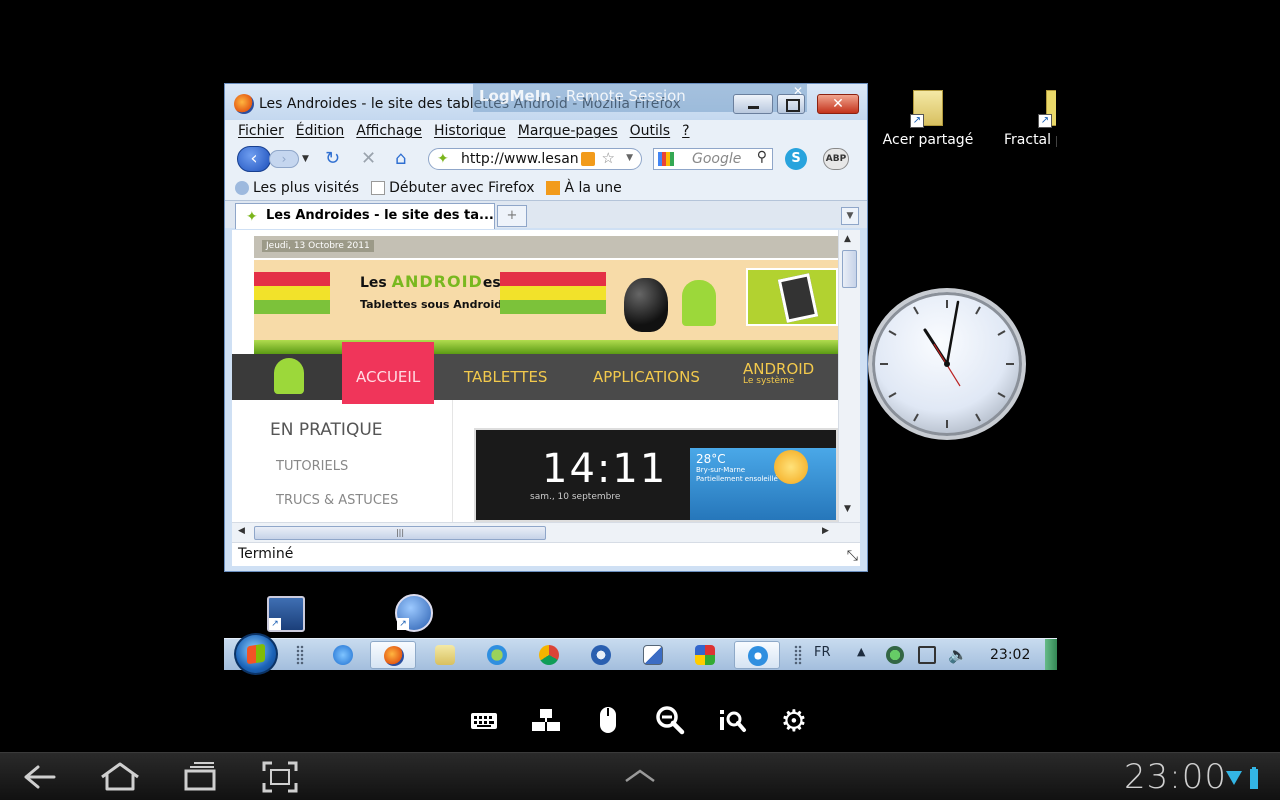  What do you see at coordinates (512, 216) in the screenshot?
I see `new-tab-button: +` at bounding box center [512, 216].